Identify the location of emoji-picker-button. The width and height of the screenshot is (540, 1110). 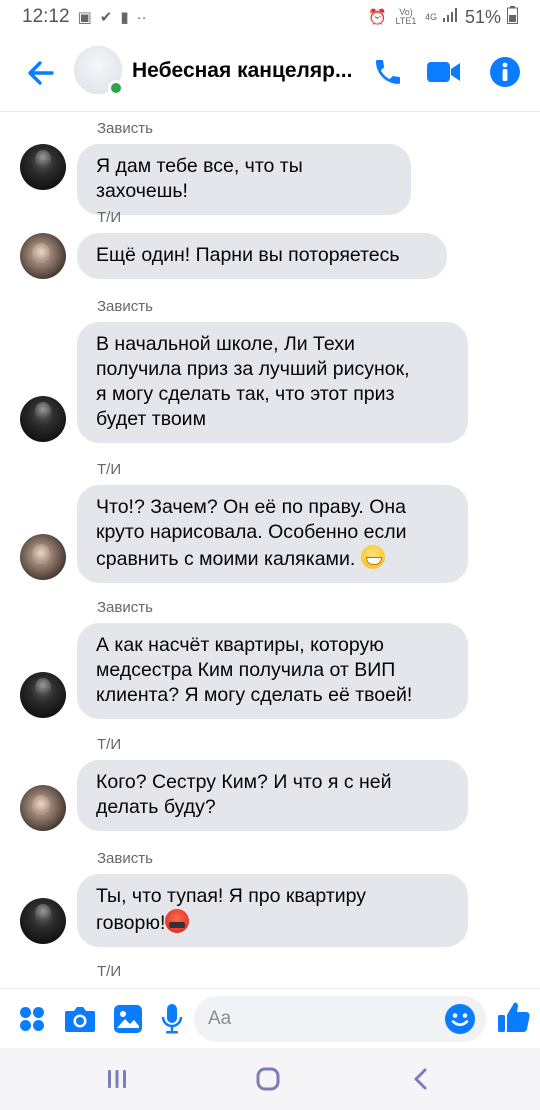
(460, 1019).